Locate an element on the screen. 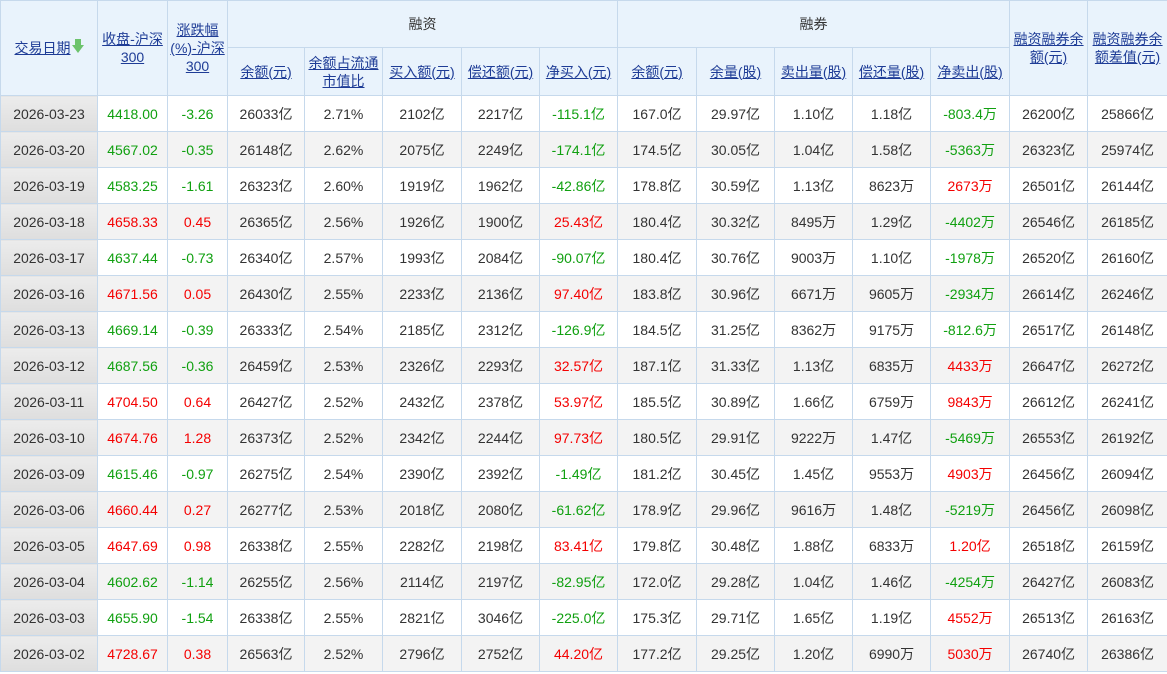  cell-margin-net: 83.41亿 is located at coordinates (578, 545).